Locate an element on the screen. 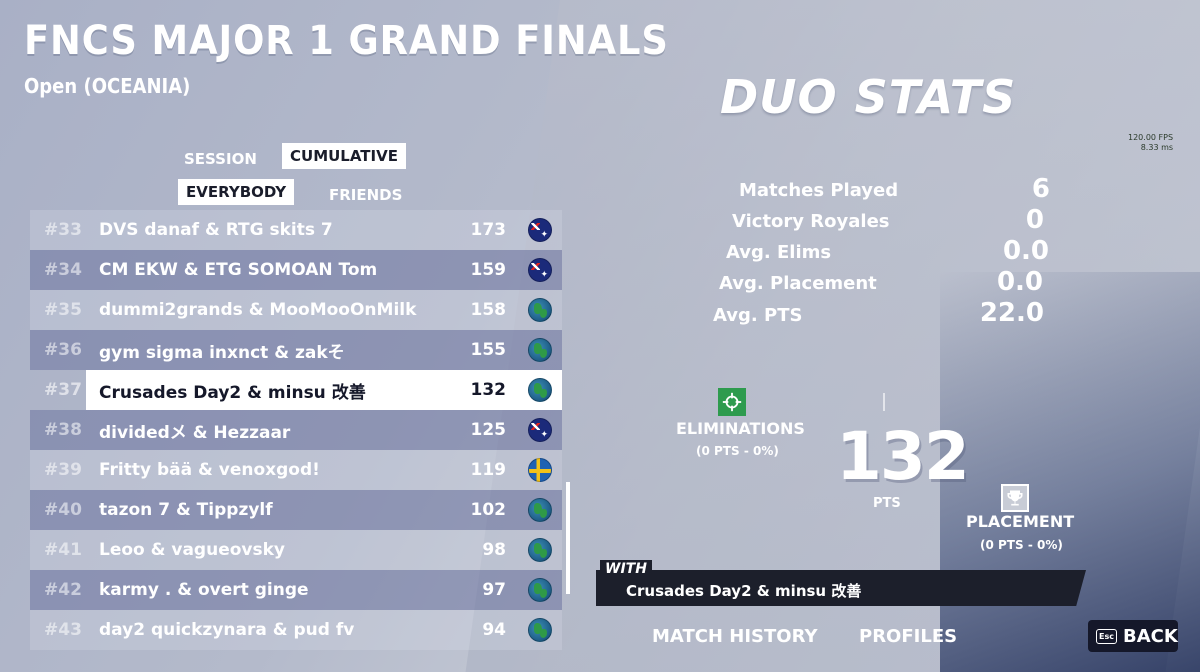 This screenshot has height=672, width=1200. row-rank: #41 is located at coordinates (63, 550).